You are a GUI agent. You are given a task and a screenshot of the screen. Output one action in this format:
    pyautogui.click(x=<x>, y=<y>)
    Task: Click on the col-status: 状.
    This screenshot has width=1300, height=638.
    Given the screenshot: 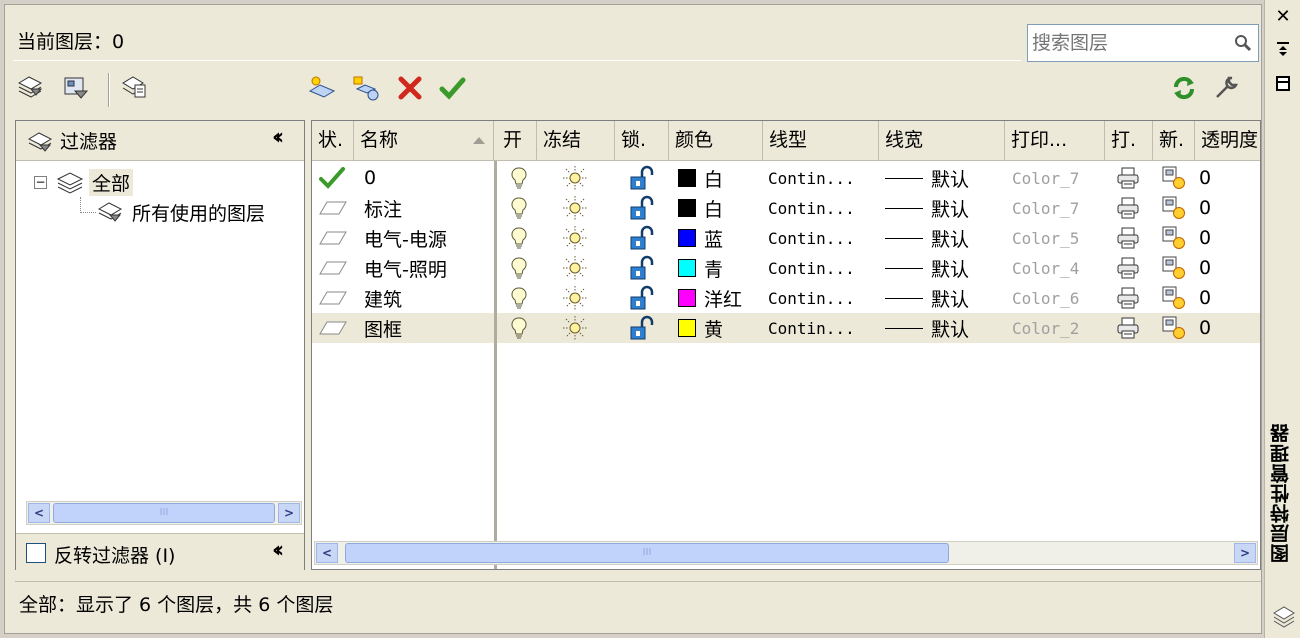 What is the action you would take?
    pyautogui.click(x=333, y=141)
    